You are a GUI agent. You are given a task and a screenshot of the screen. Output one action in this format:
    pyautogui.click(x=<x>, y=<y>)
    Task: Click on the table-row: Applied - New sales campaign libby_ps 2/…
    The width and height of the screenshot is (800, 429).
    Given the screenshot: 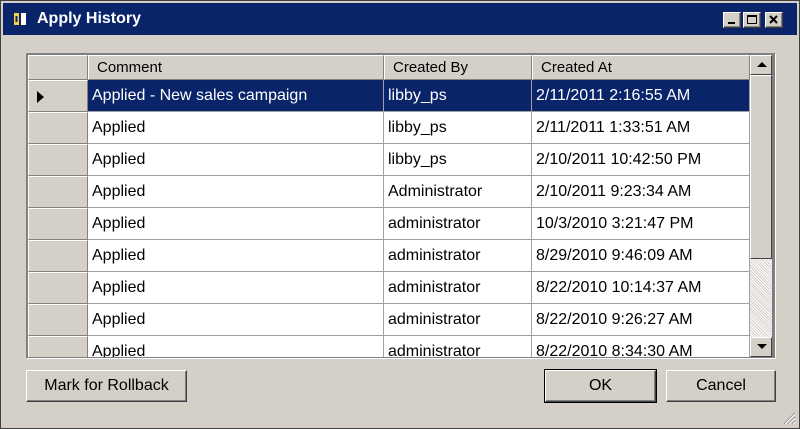 What is the action you would take?
    pyautogui.click(x=389, y=96)
    